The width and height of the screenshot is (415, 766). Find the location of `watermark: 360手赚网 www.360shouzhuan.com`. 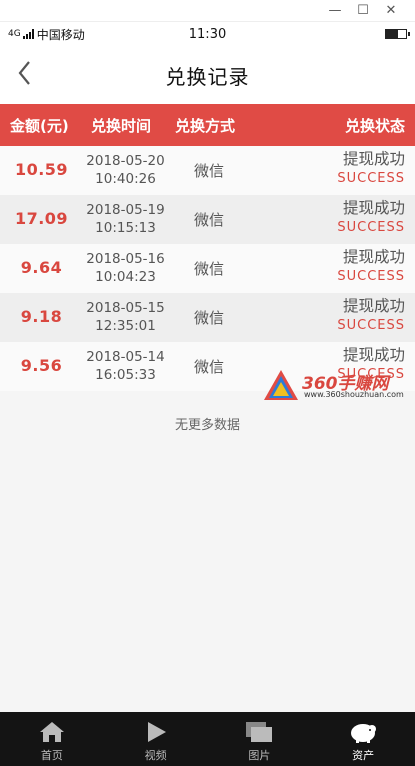

watermark: 360手赚网 www.360shouzhuan.com is located at coordinates (337, 385).